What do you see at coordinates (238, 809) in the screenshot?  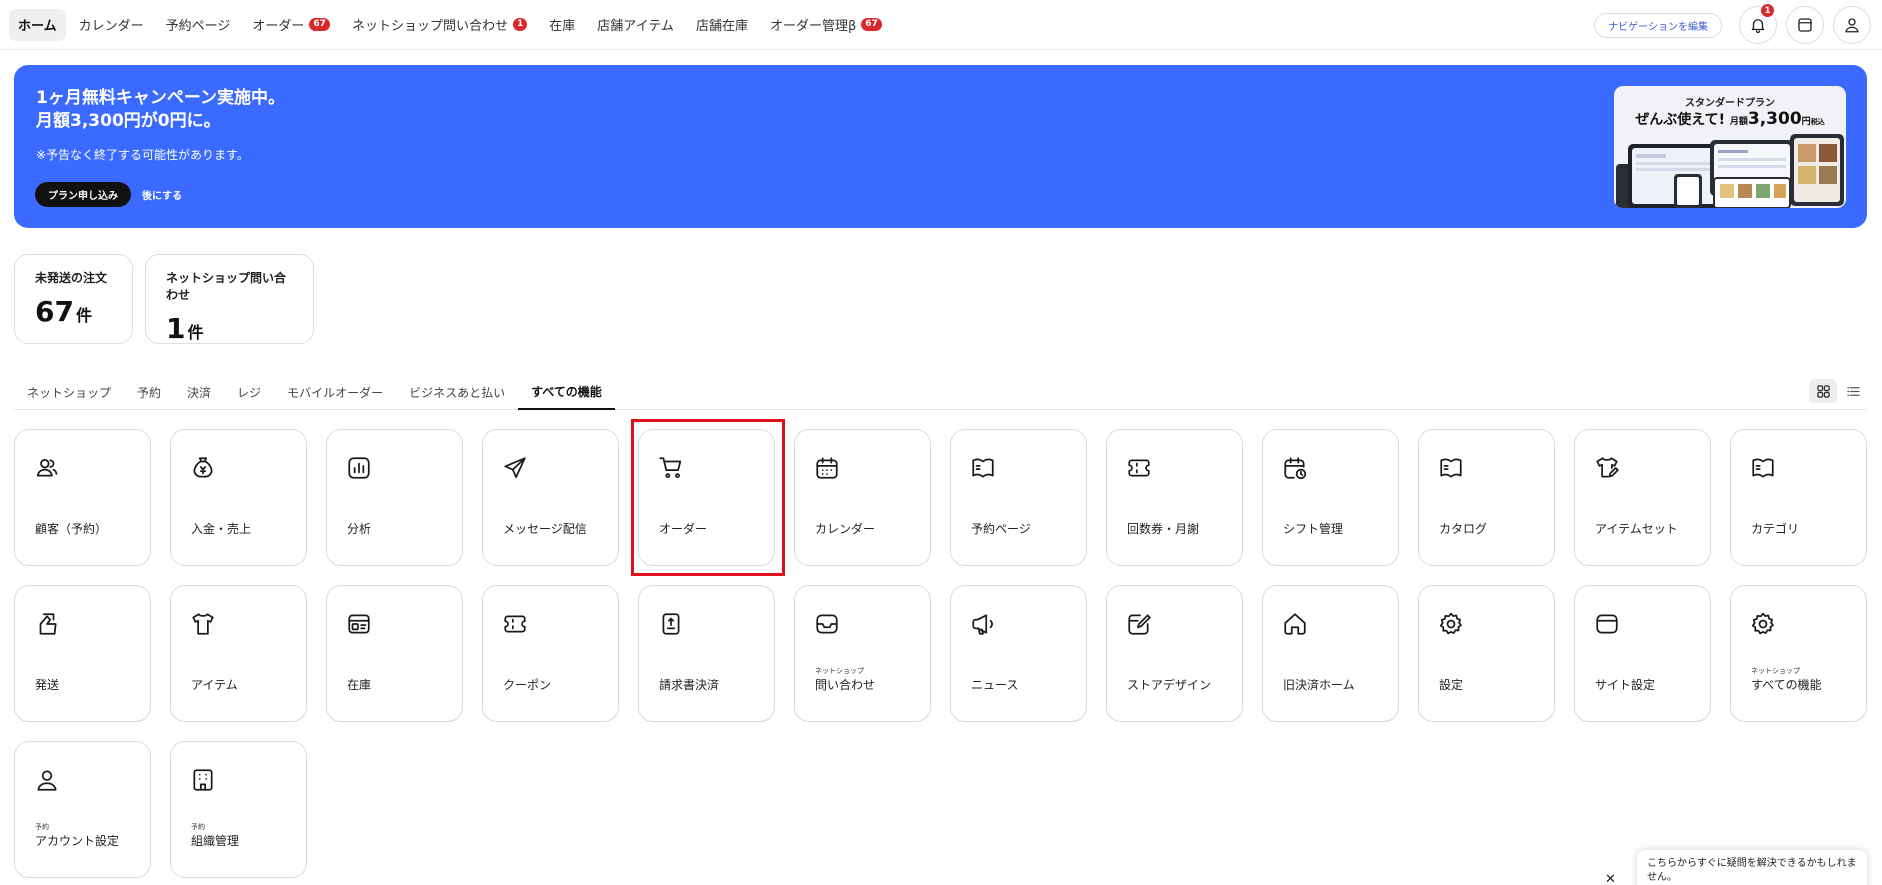 I see `feature-tile: 予約 組織管理` at bounding box center [238, 809].